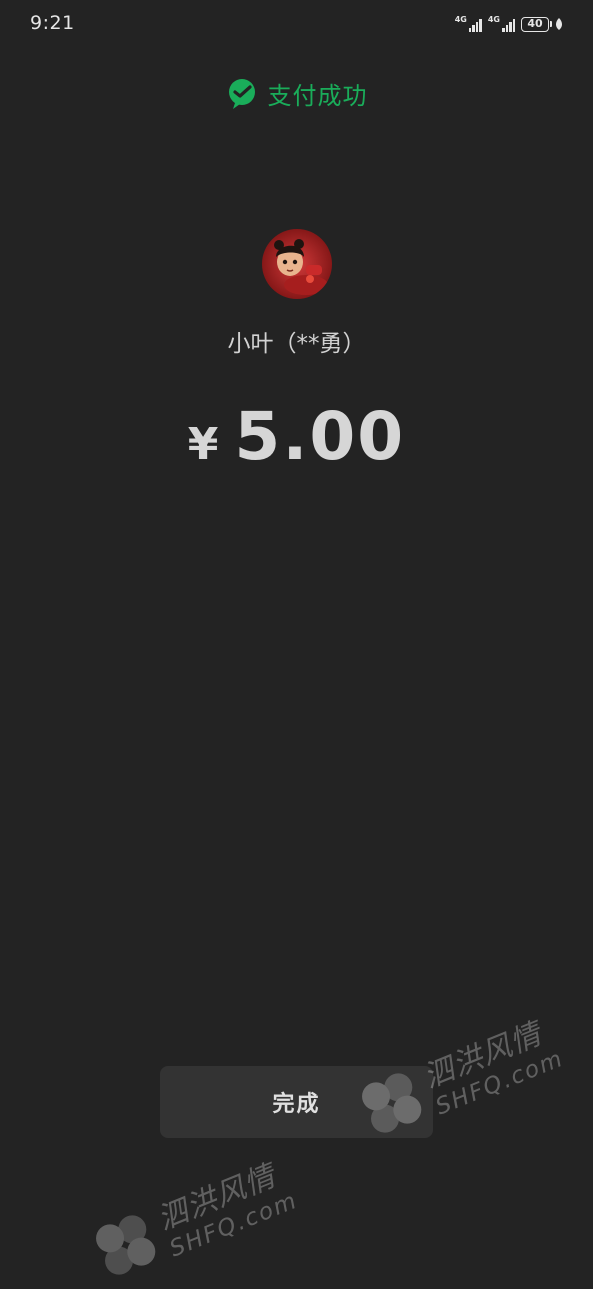  I want to click on payment-success-title: 支付成功, so click(317, 96).